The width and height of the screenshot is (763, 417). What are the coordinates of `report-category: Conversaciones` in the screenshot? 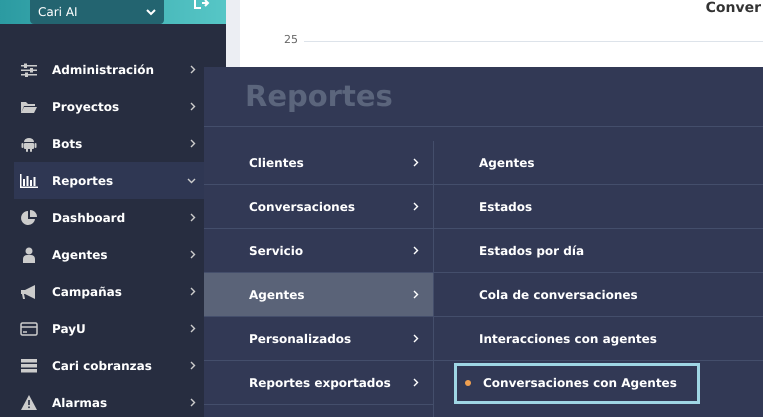 It's located at (318, 207).